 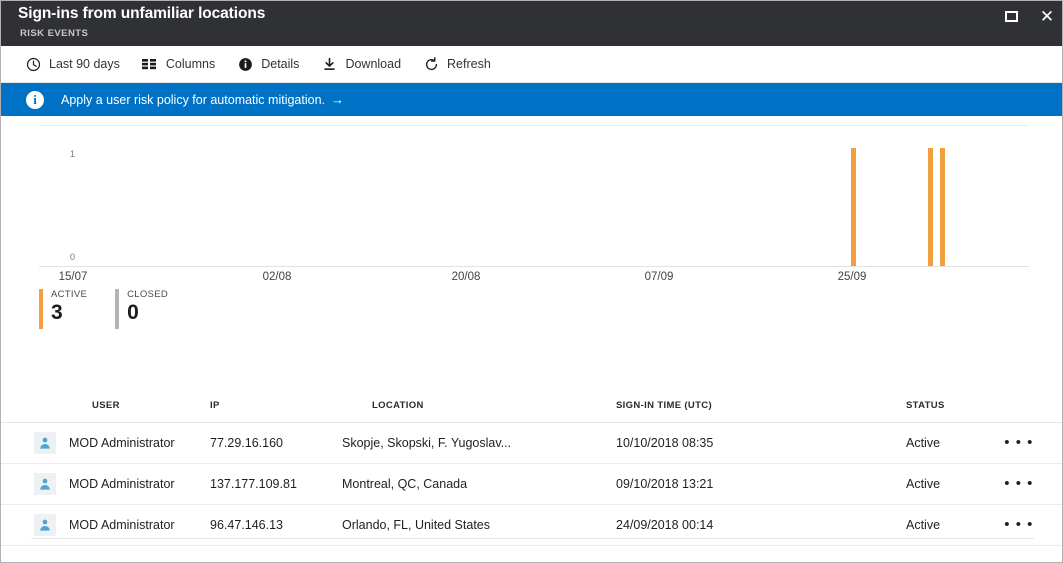 I want to click on toolbar-label: Download, so click(x=373, y=64).